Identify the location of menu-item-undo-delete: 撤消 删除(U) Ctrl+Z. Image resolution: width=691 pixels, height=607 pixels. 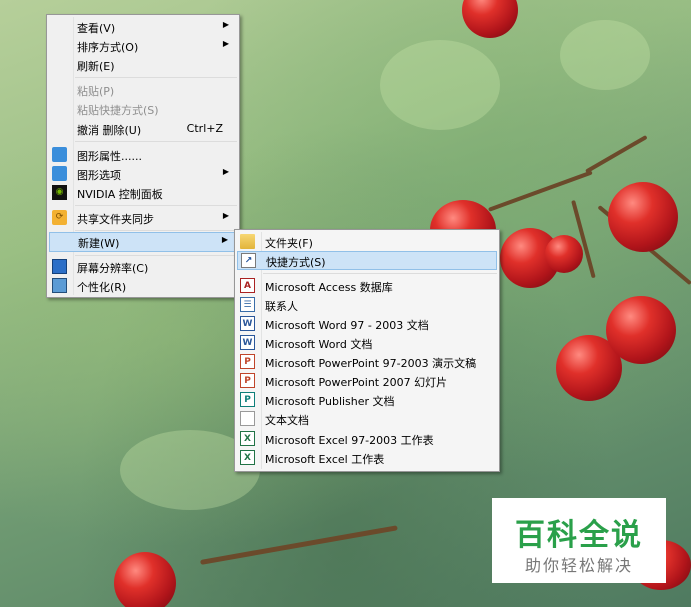
(143, 128).